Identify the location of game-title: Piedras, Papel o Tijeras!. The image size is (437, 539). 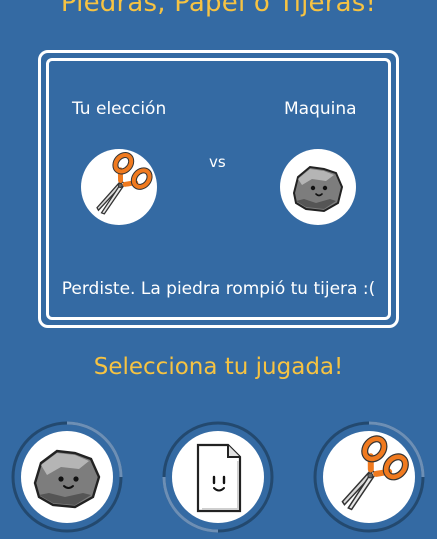
(218, 9).